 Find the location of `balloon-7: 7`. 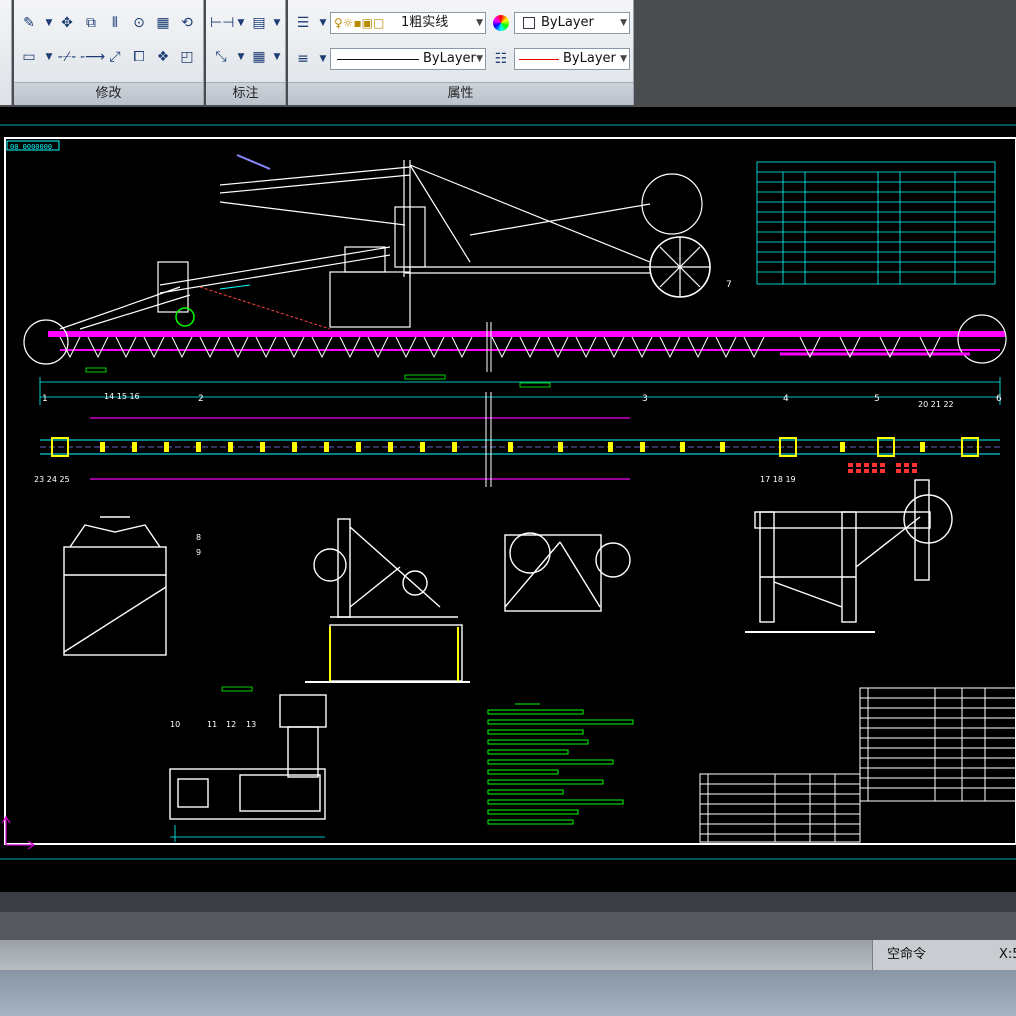

balloon-7: 7 is located at coordinates (729, 285).